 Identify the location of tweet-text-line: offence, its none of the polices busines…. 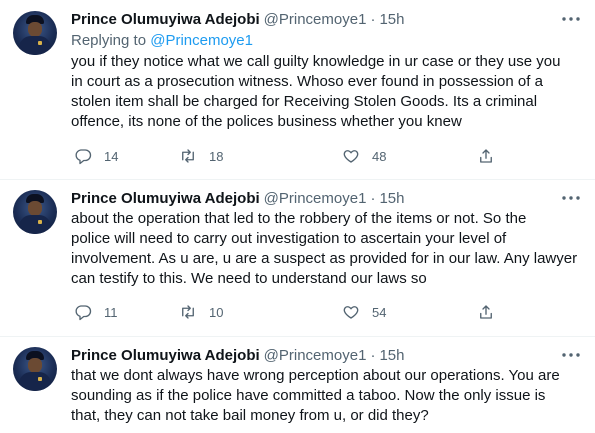
(266, 121).